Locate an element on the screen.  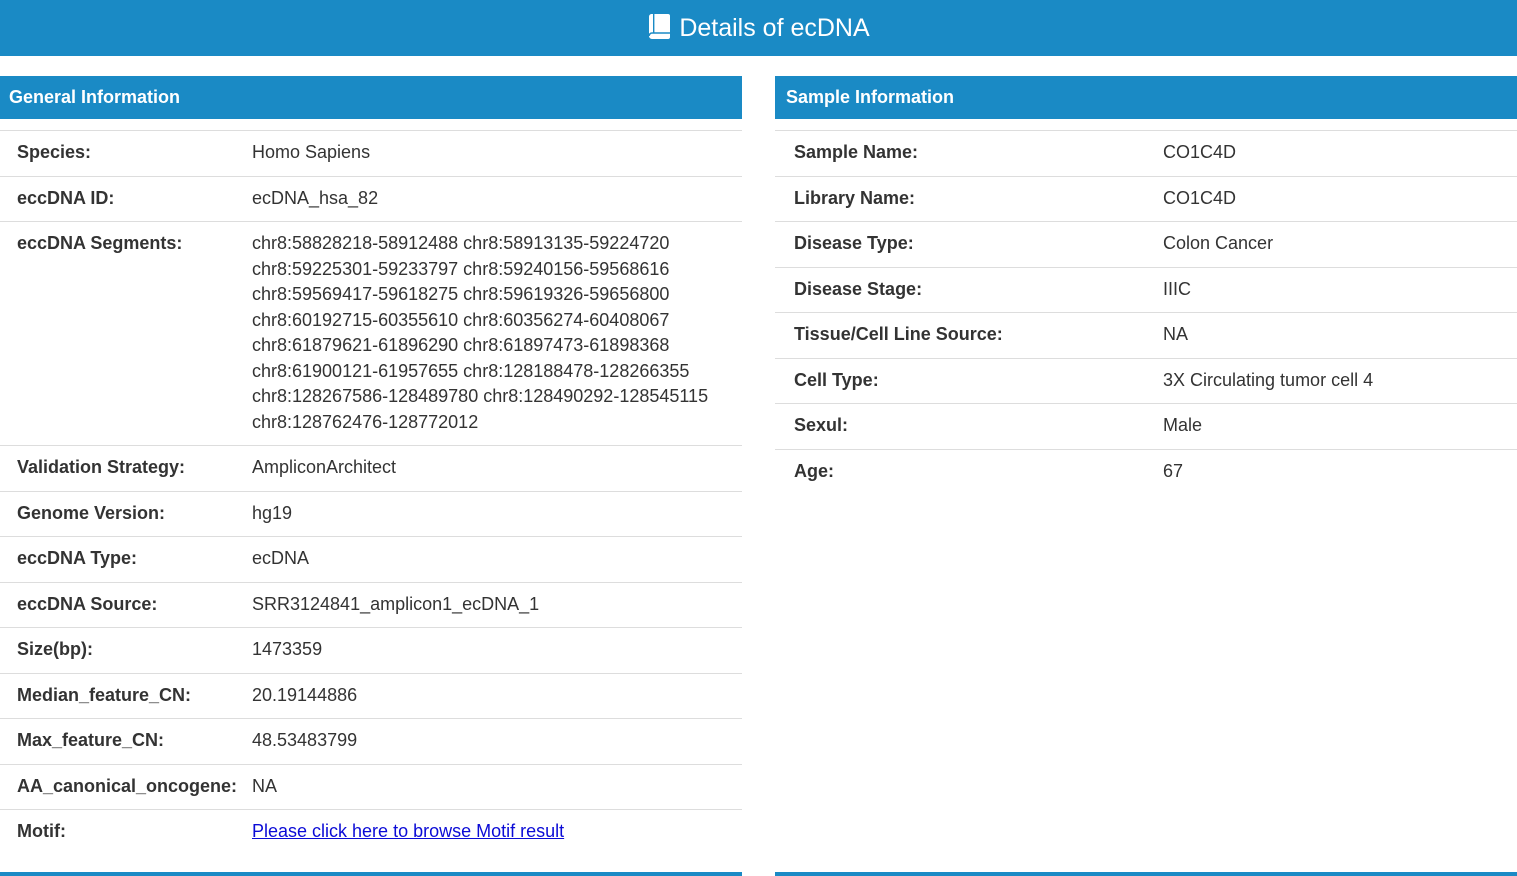
table-row: Validation Strategy: AmpliconArchitect is located at coordinates (371, 468).